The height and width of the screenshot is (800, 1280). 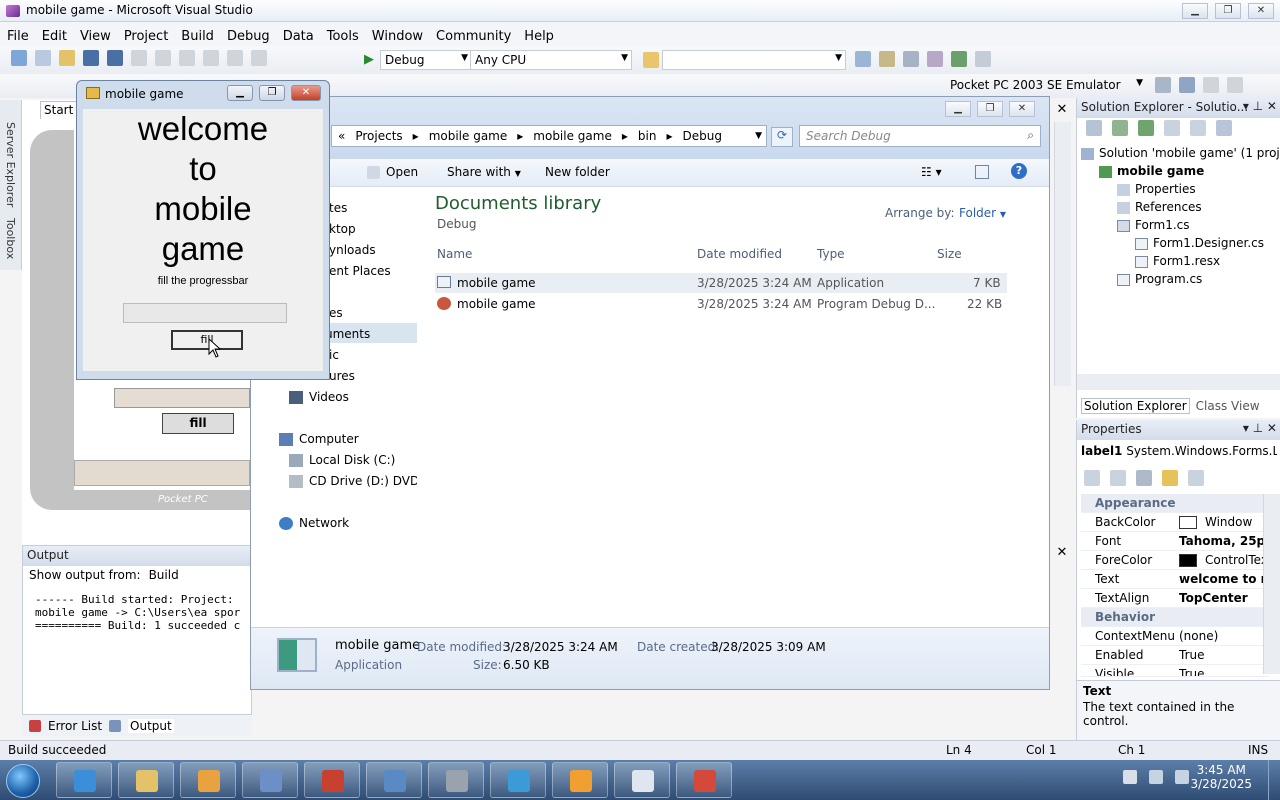 I want to click on device-combo: Pocket PC 2003 SE Emulator ▼, so click(x=1046, y=86).